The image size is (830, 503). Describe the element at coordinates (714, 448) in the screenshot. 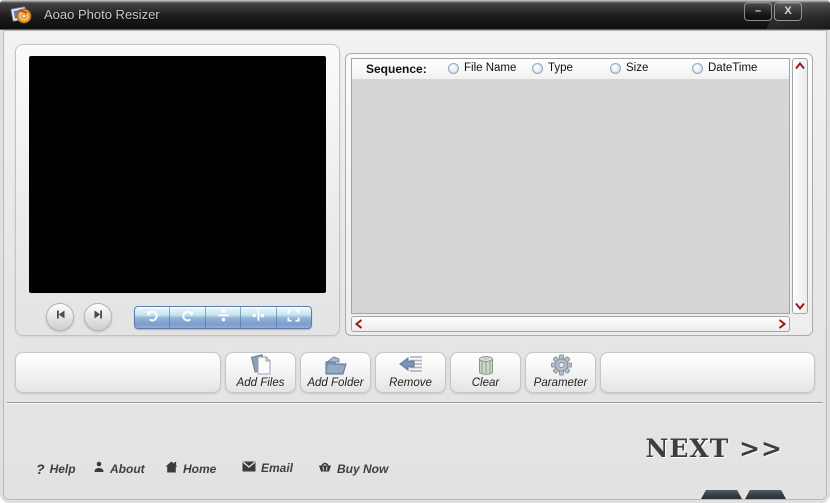

I see `next-button: NEXT >>` at that location.